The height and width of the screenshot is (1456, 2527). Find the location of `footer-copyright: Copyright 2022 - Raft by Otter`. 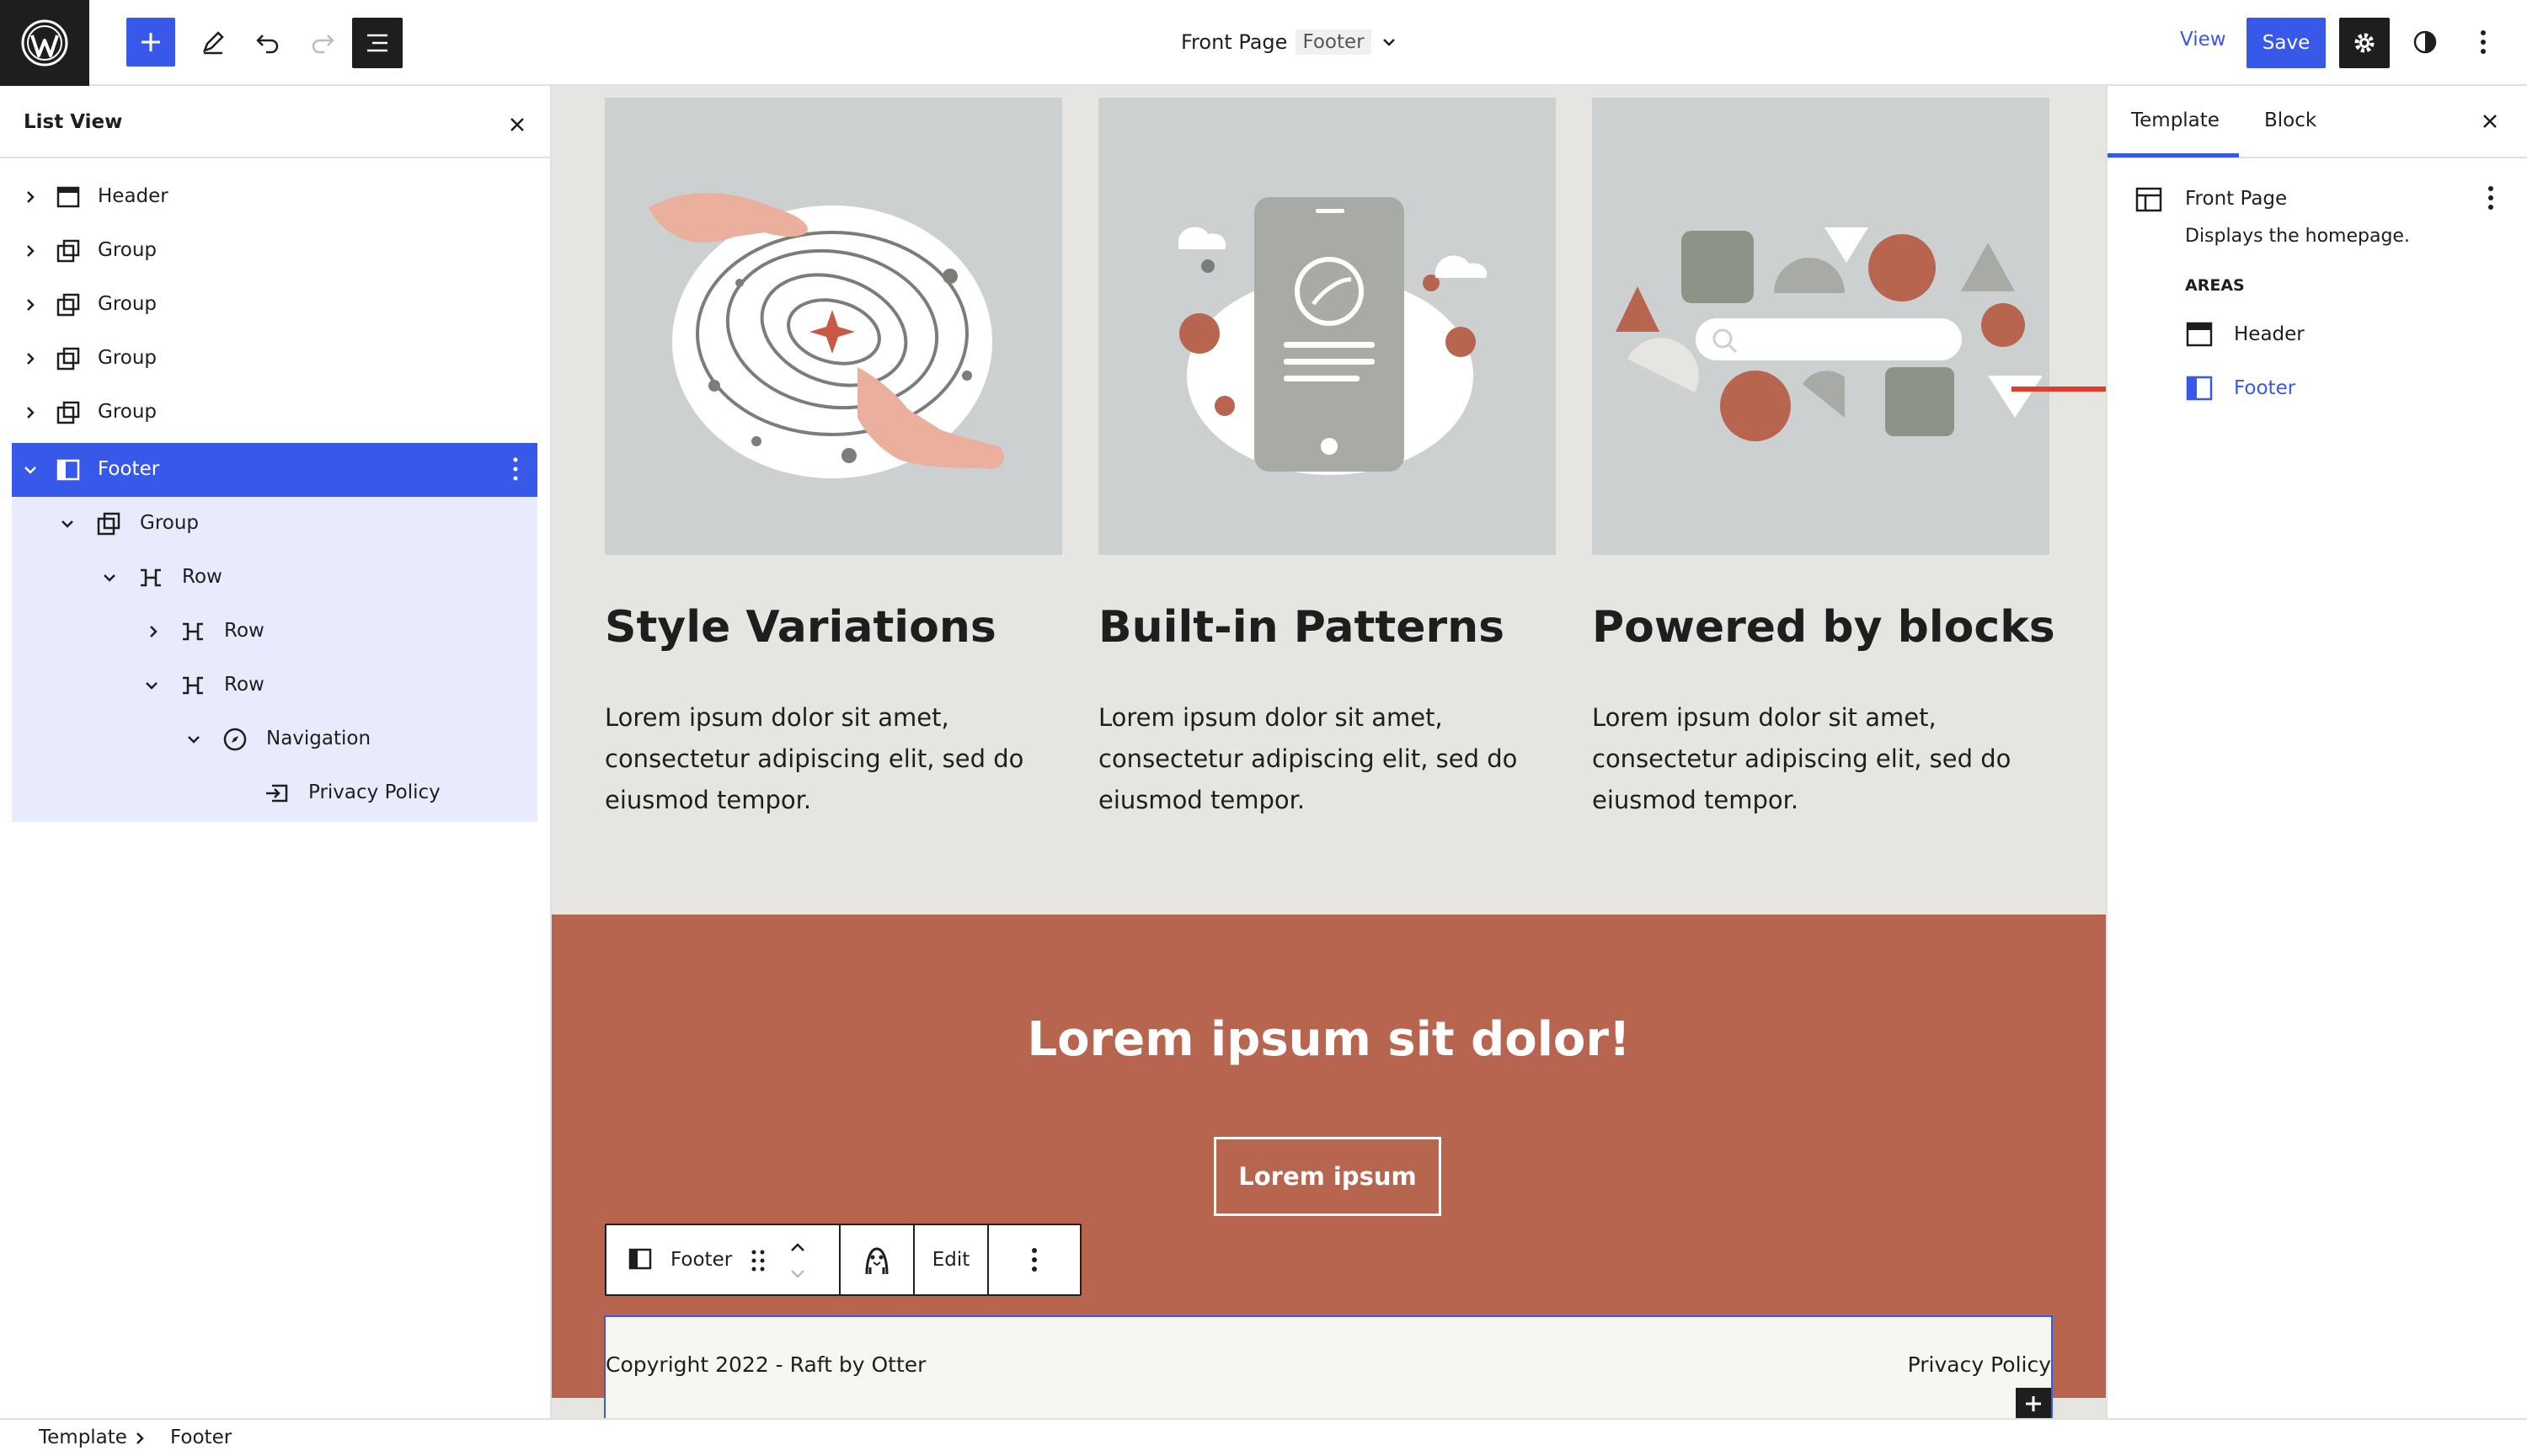

footer-copyright: Copyright 2022 - Raft by Otter is located at coordinates (766, 1364).